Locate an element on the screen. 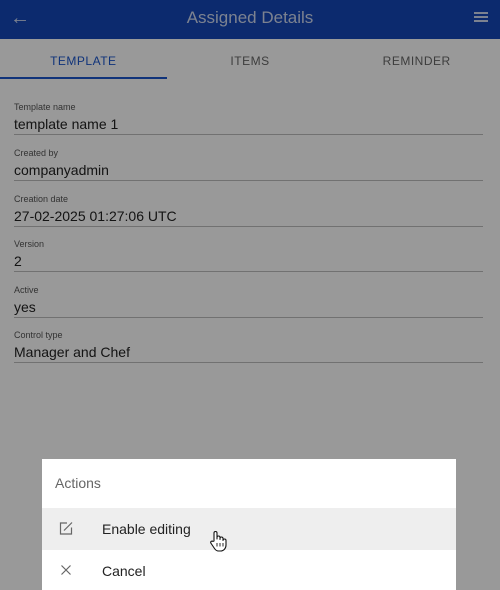  cancel-label: Cancel is located at coordinates (124, 571).